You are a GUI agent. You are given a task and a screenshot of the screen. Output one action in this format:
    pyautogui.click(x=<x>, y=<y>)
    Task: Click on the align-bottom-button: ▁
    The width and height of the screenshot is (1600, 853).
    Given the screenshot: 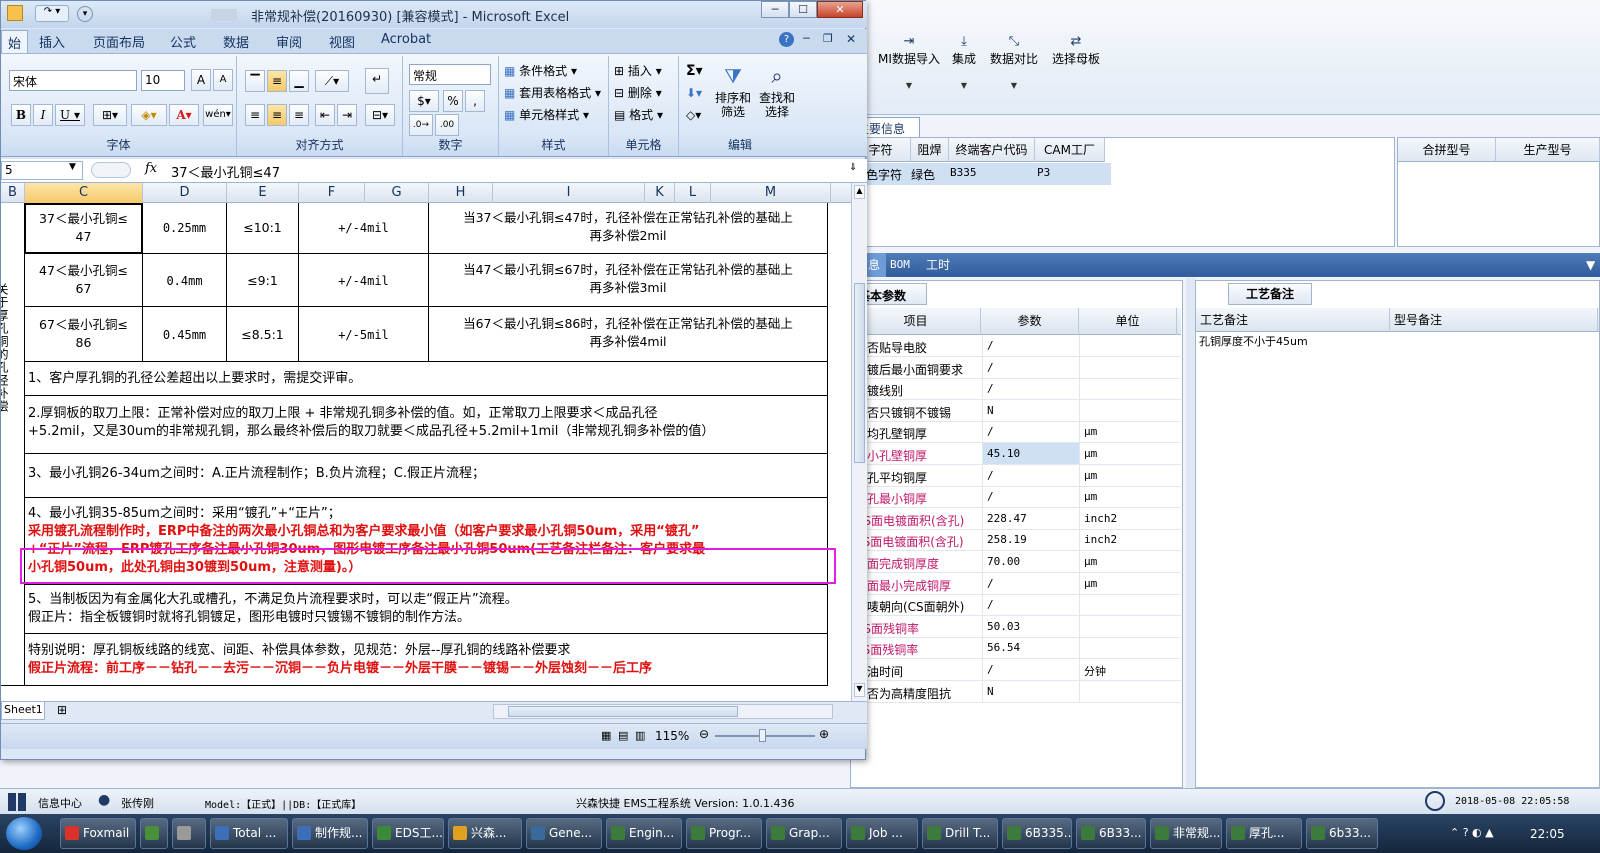 What is the action you would take?
    pyautogui.click(x=299, y=81)
    